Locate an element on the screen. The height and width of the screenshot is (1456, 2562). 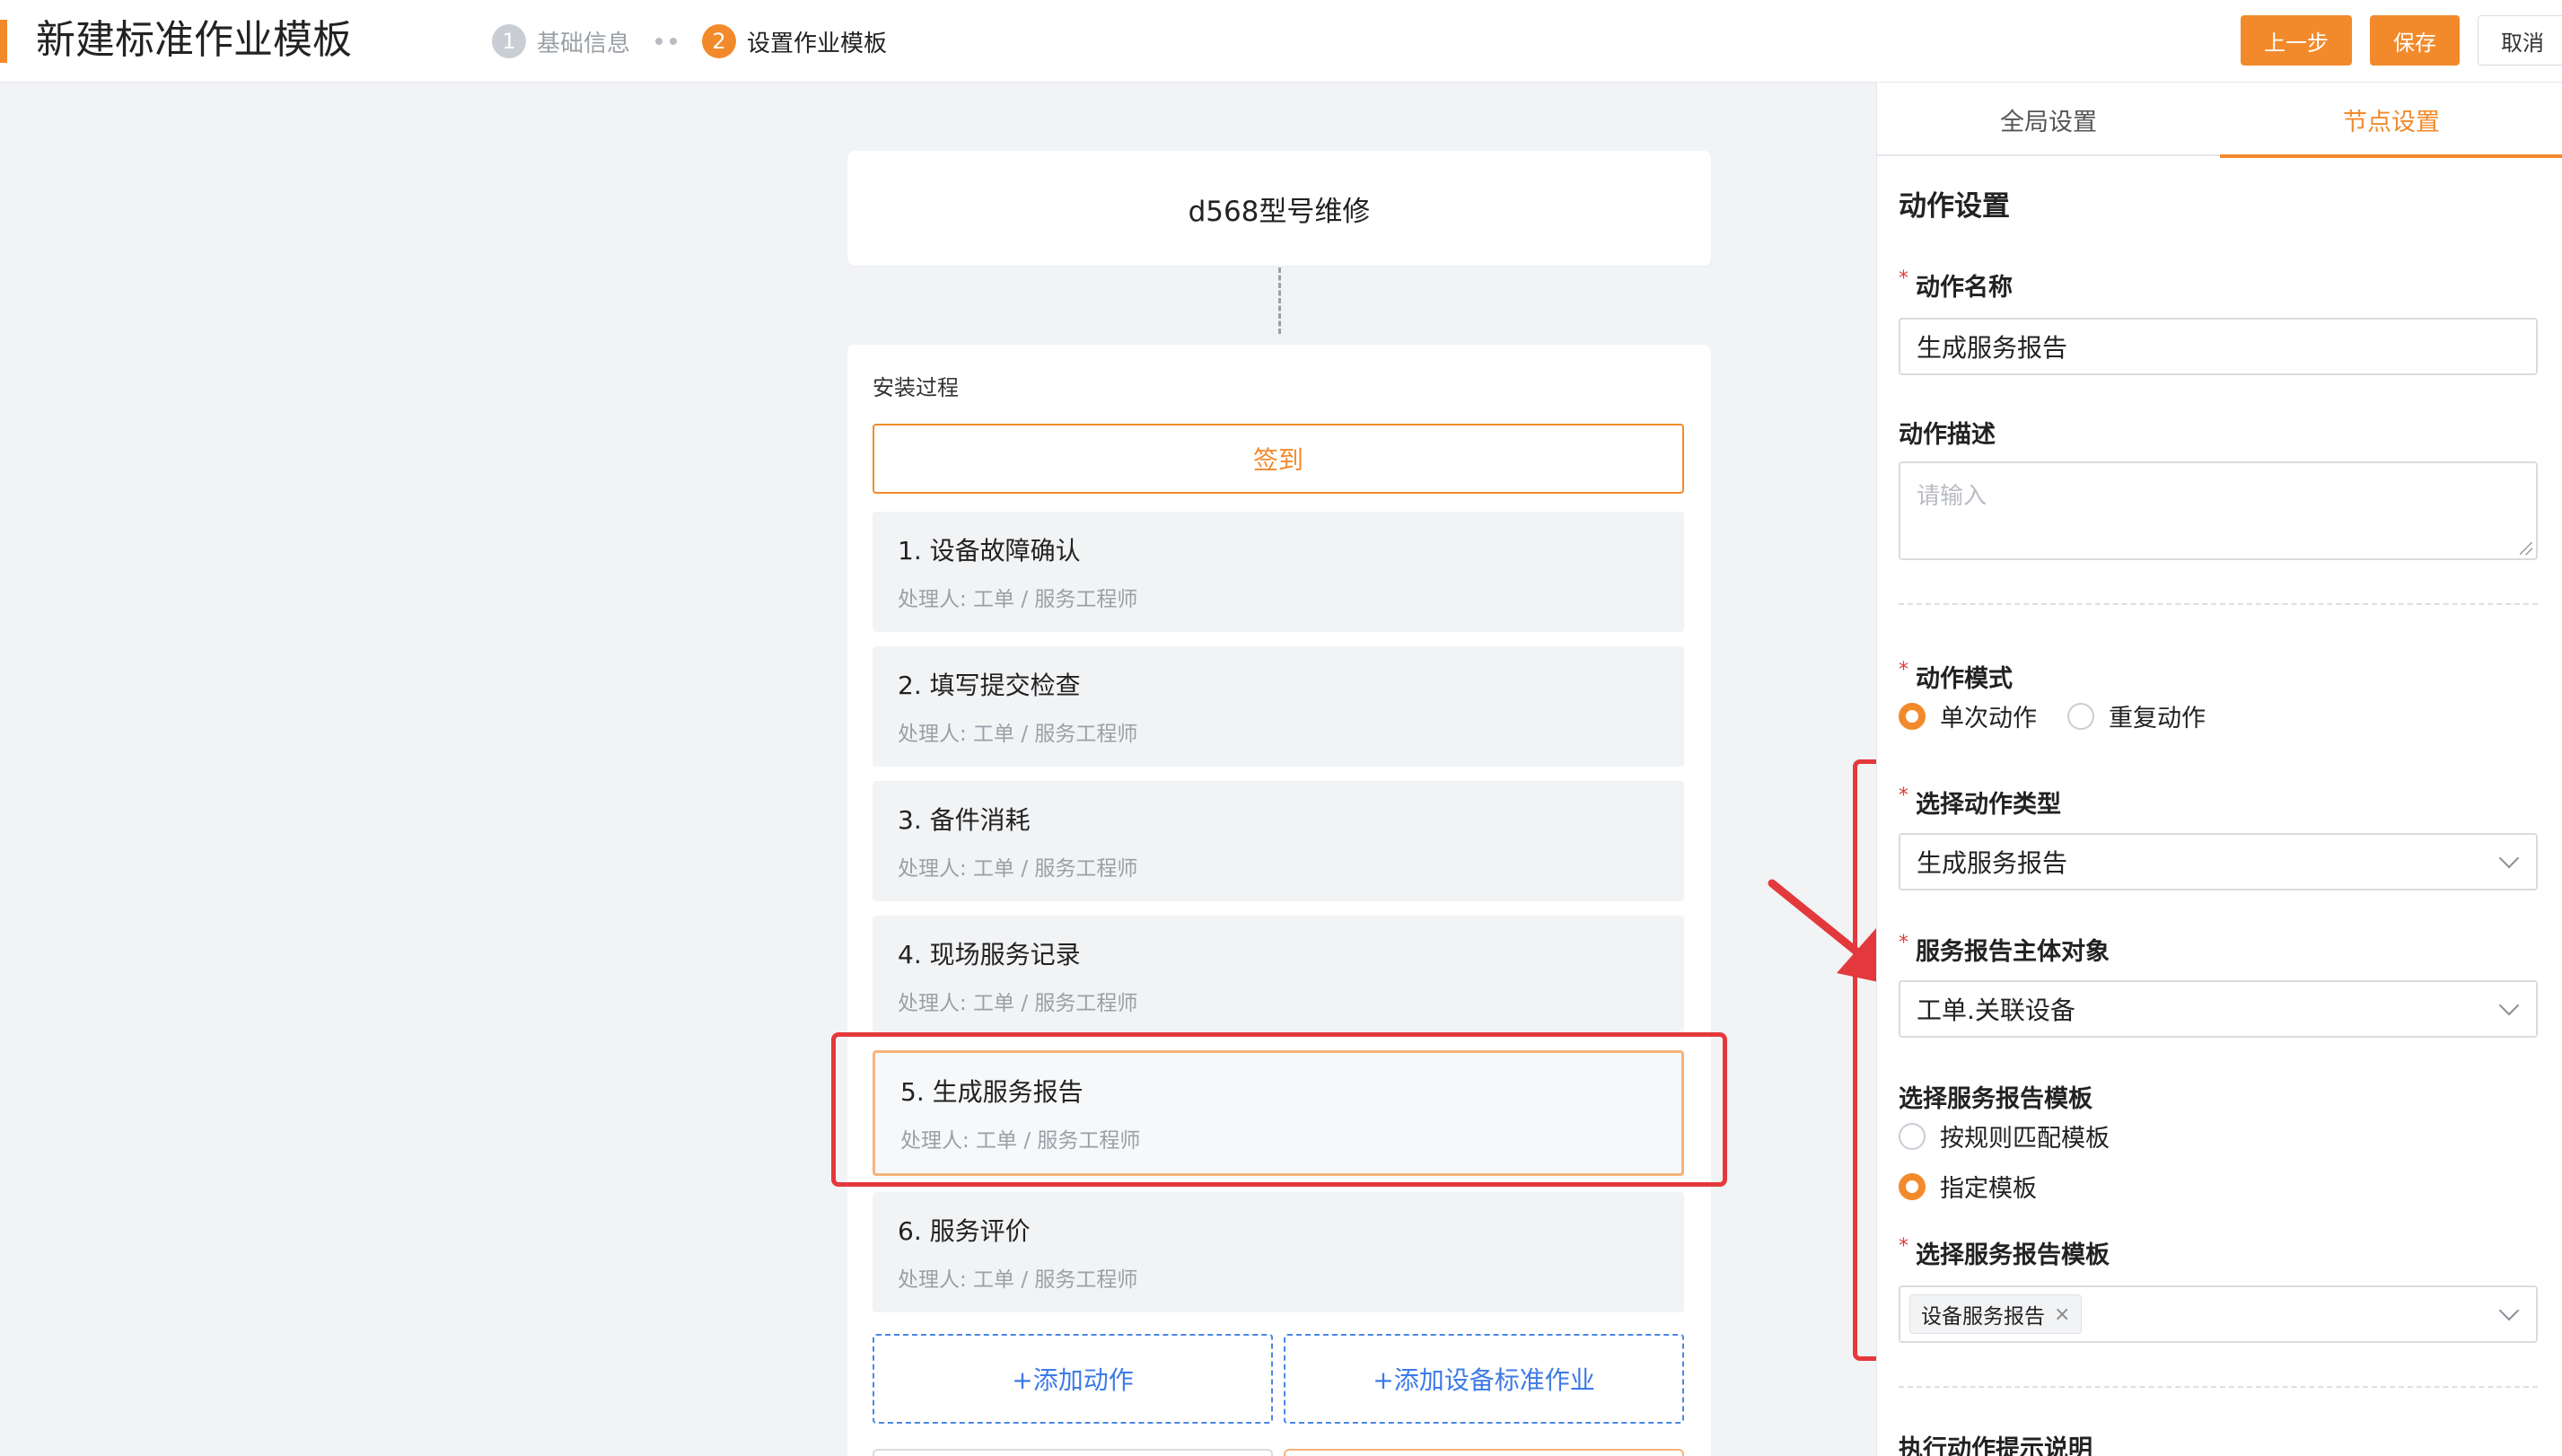
action-type-label: * 选择动作类型 is located at coordinates (1980, 802).